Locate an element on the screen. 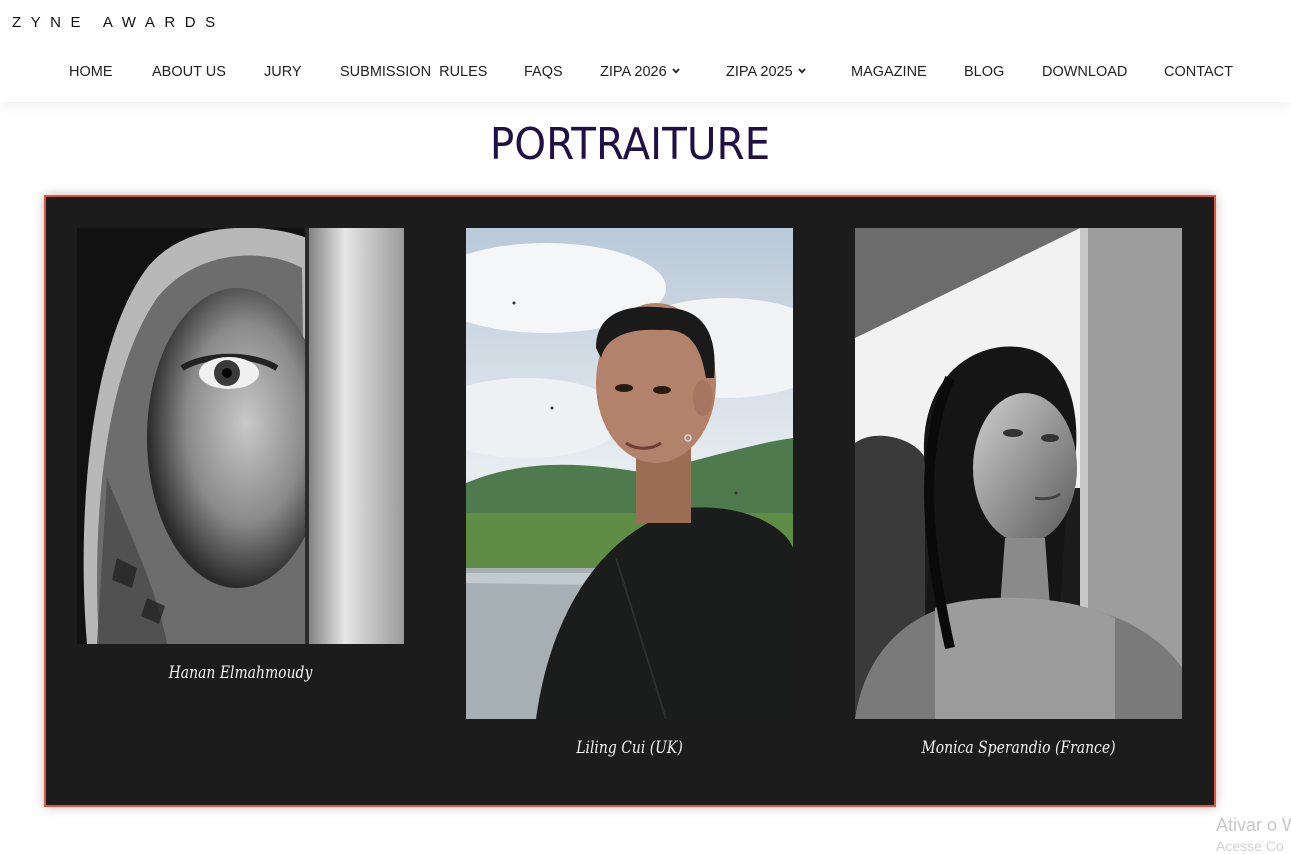  nav-home: HOME is located at coordinates (91, 72).